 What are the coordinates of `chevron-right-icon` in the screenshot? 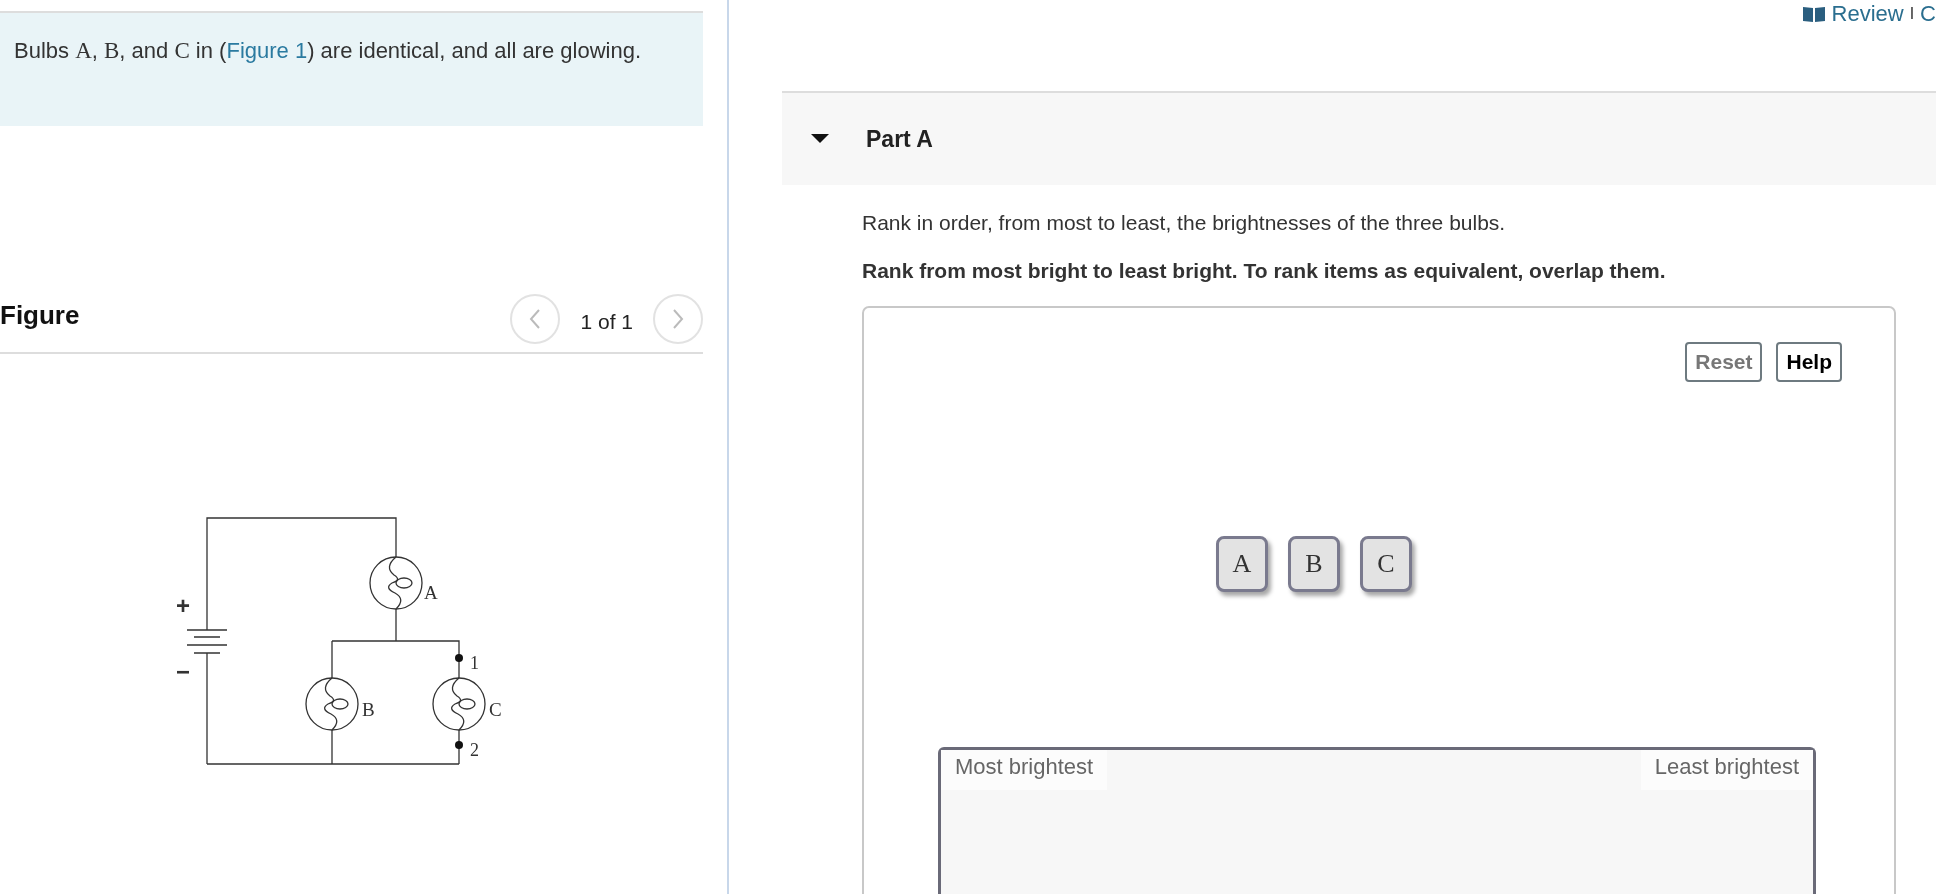 It's located at (678, 319).